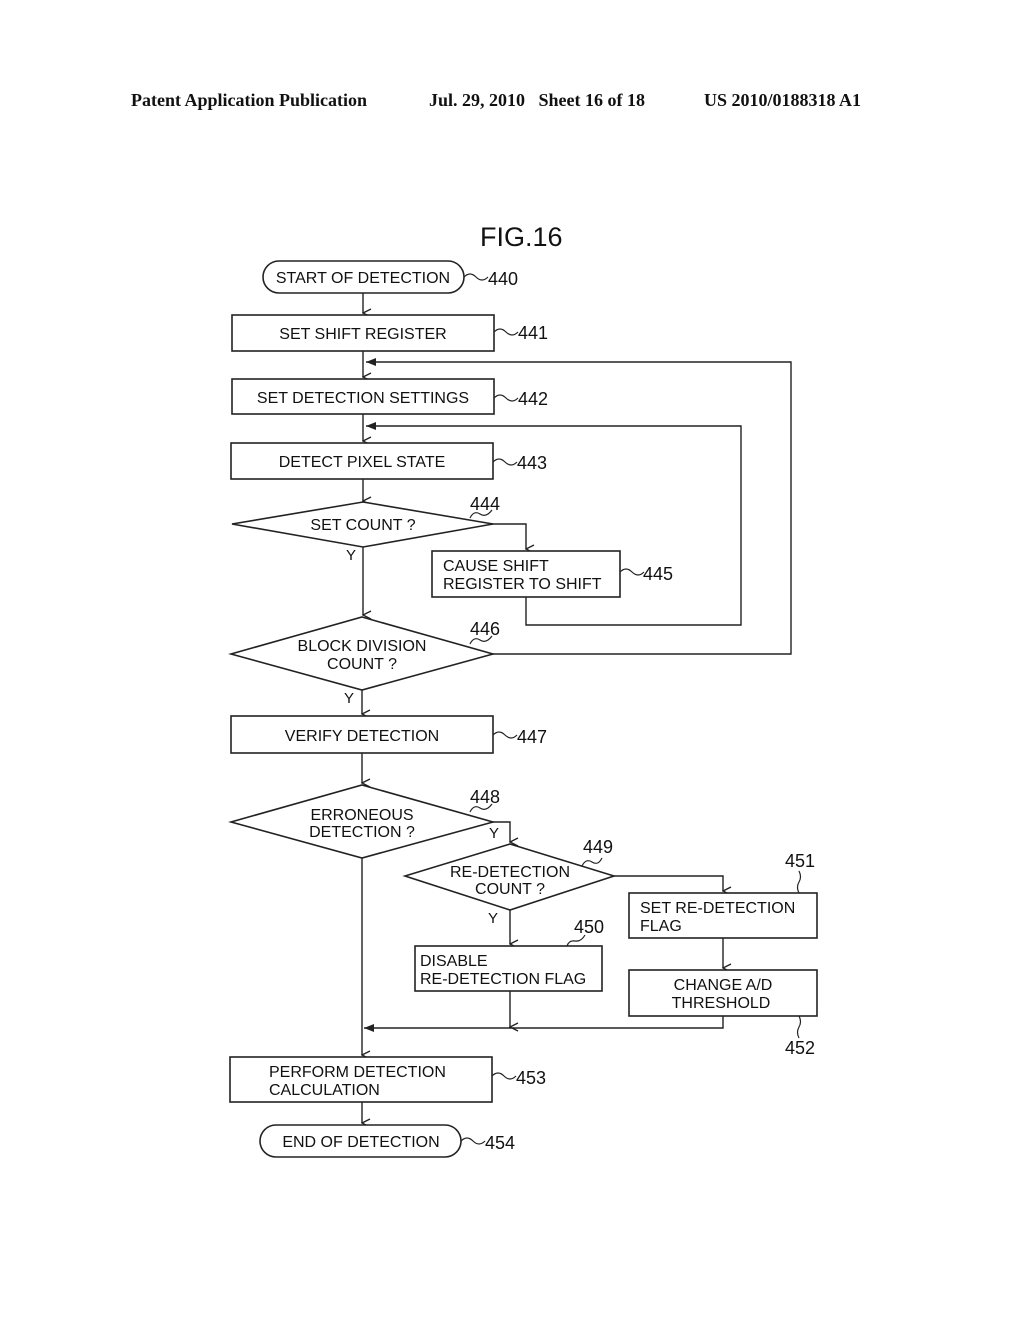 The width and height of the screenshot is (1024, 1320). Describe the element at coordinates (723, 895) in the screenshot. I see `node-set-re-detection-flag: SET RE-DETECTION FLAG 451` at that location.